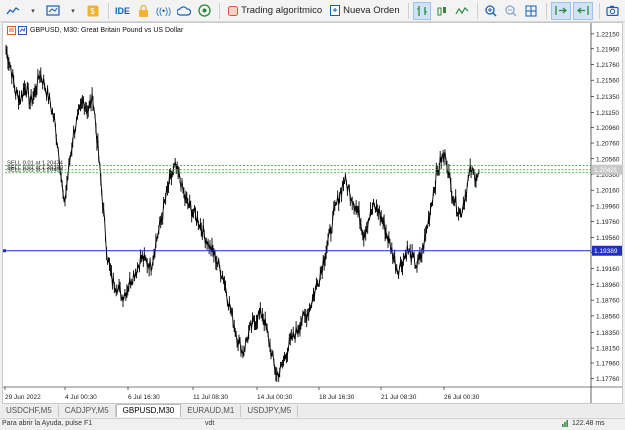  Describe the element at coordinates (606, 170) in the screenshot. I see `current-price-label: 1.20421` at that location.